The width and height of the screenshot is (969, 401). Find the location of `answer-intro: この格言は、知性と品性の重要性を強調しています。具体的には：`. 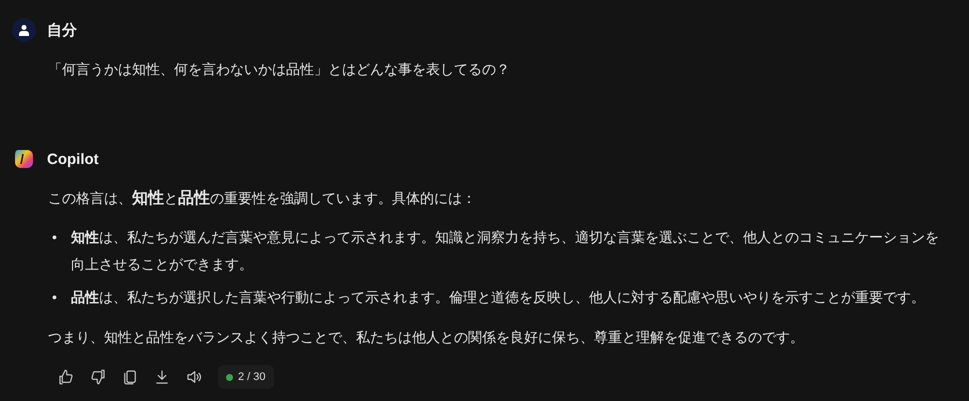

answer-intro: この格言は、知性と品性の重要性を強調しています。具体的には： is located at coordinates (262, 198).